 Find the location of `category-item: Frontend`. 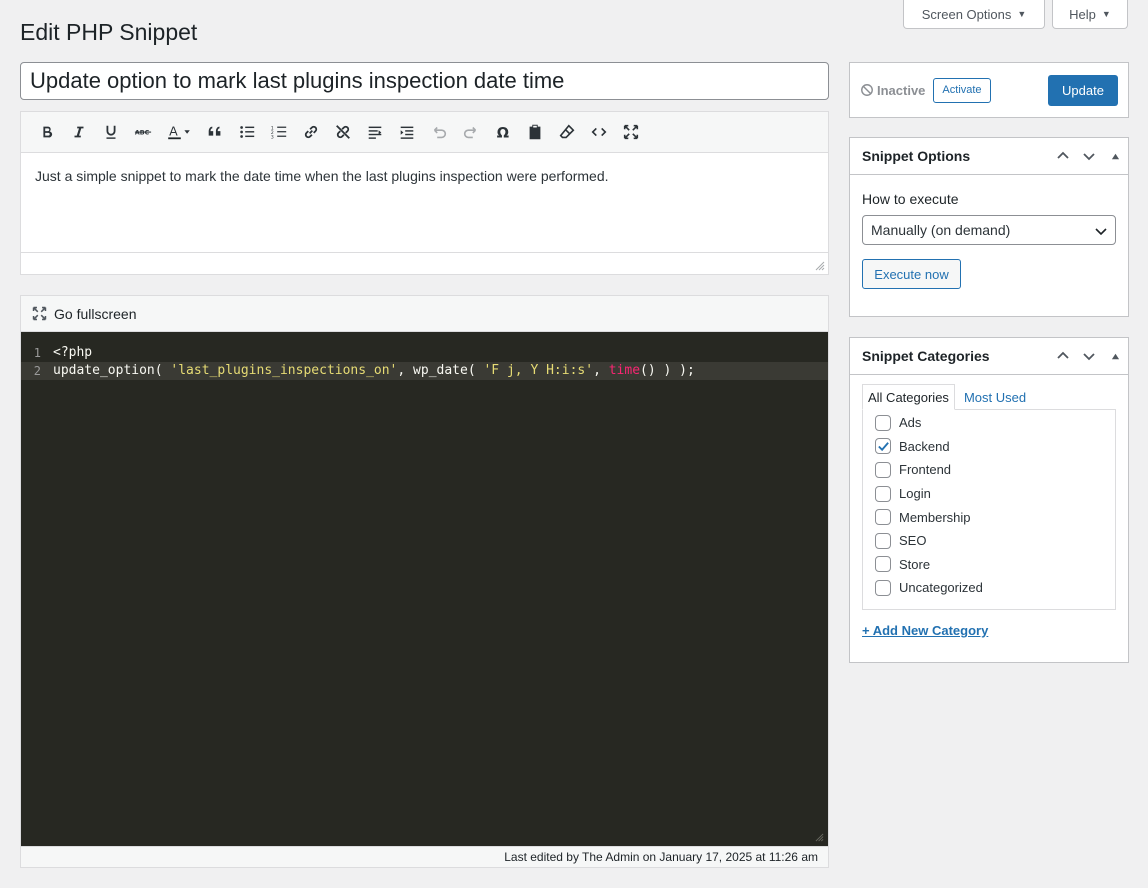

category-item: Frontend is located at coordinates (989, 470).